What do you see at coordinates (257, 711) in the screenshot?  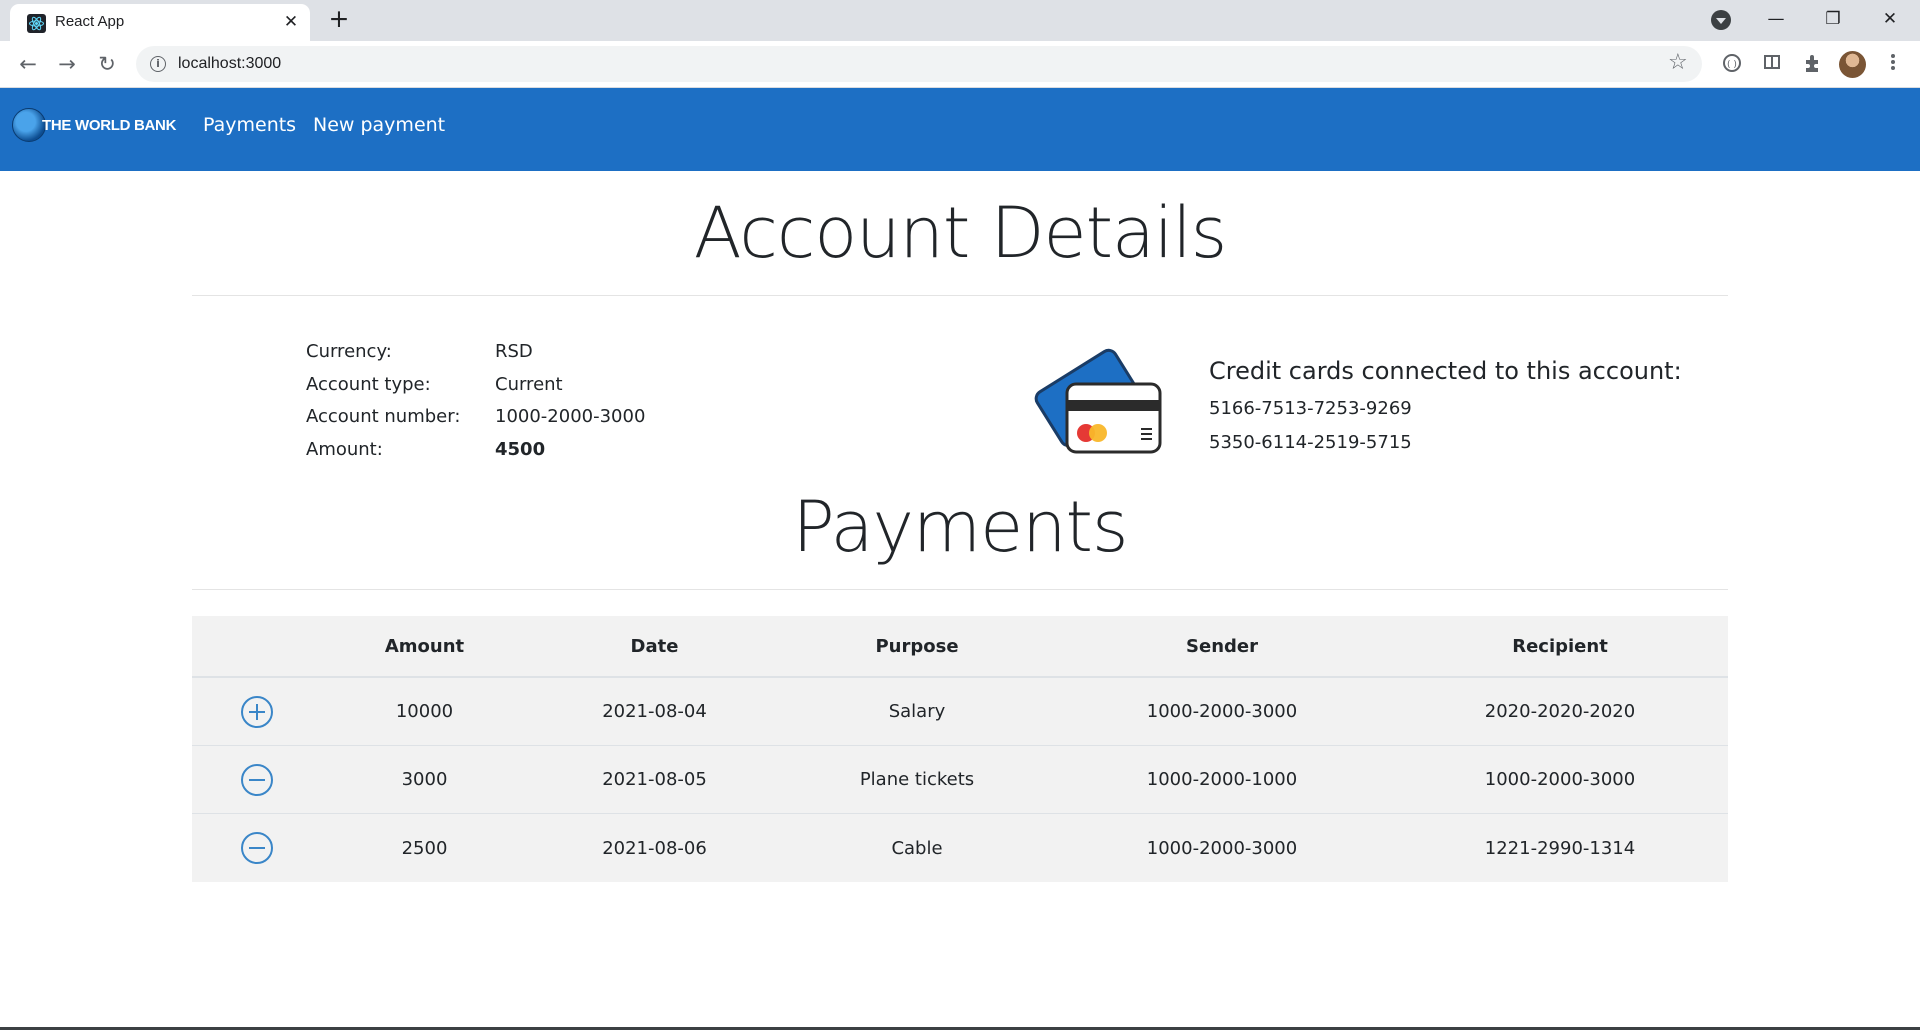 I see `plus-circle-icon` at bounding box center [257, 711].